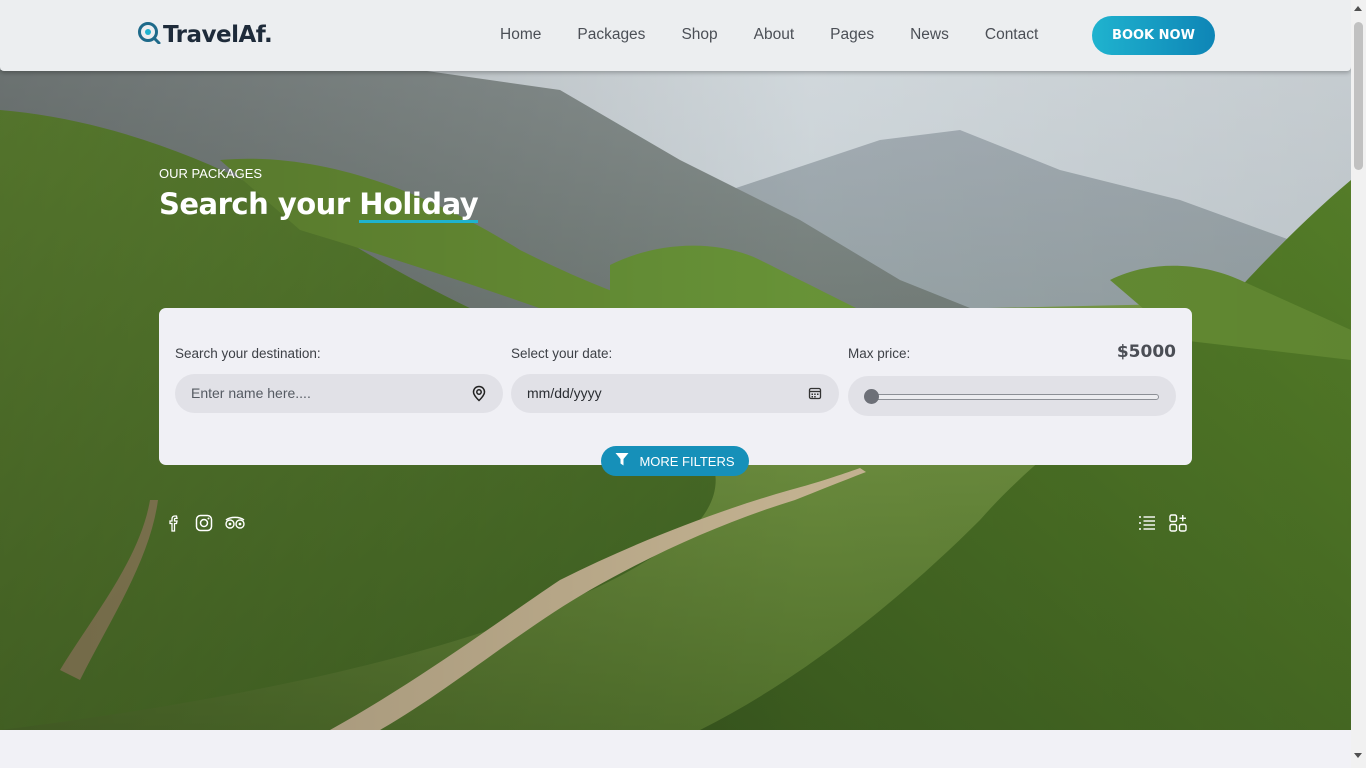  What do you see at coordinates (1358, 96) in the screenshot?
I see `scroll-thumb` at bounding box center [1358, 96].